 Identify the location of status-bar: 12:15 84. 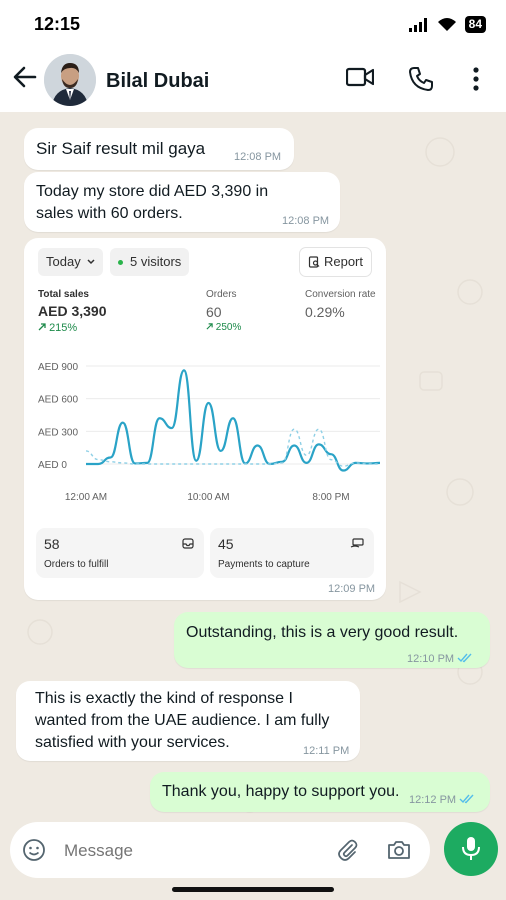
(253, 25).